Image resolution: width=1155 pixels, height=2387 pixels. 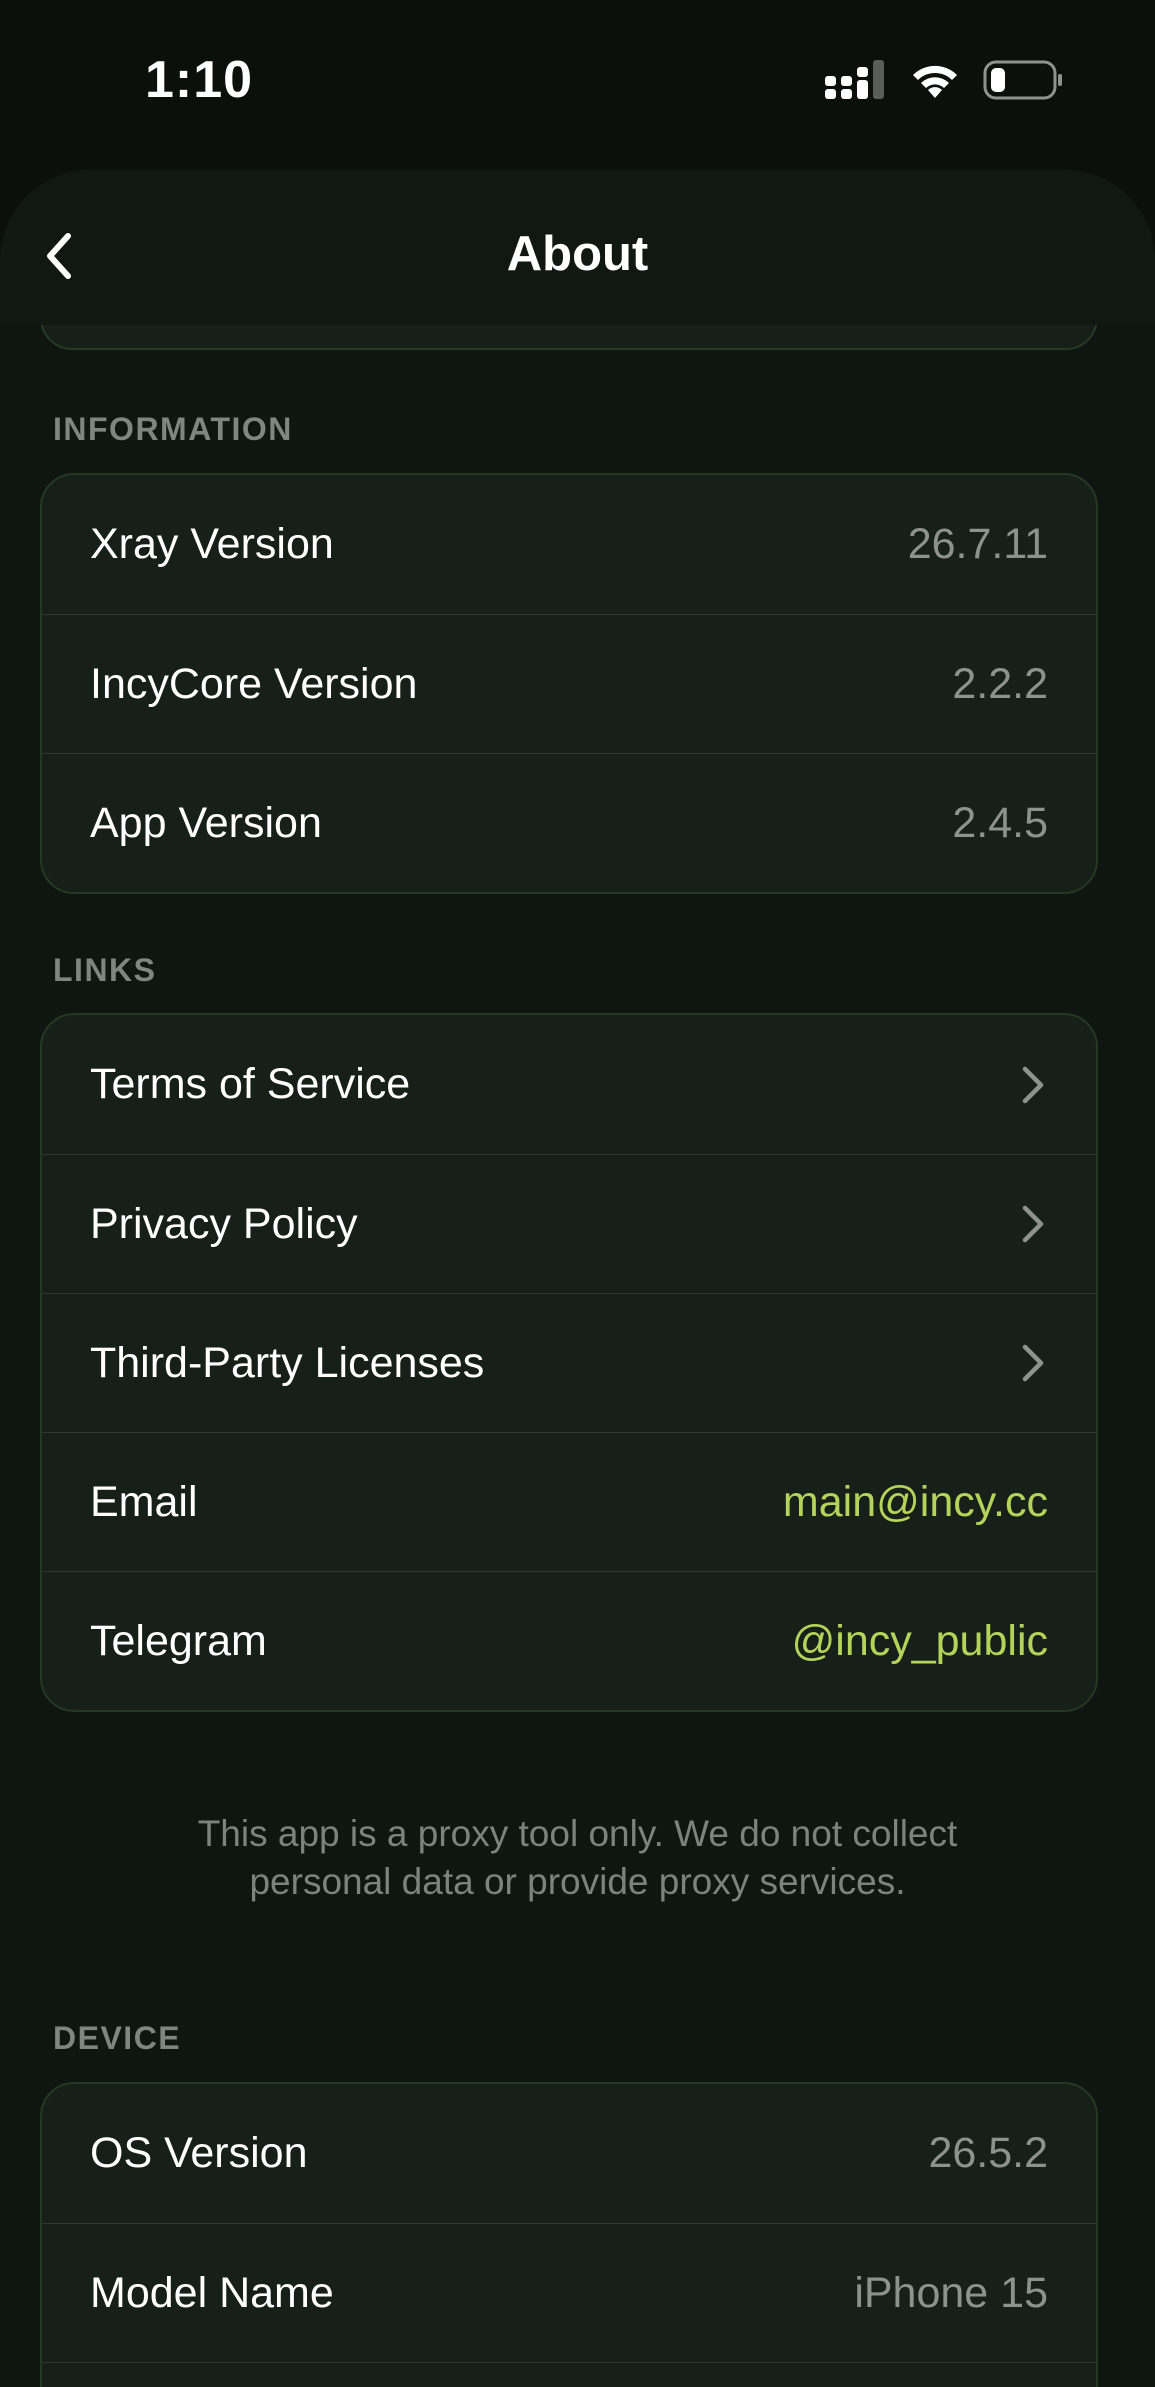 I want to click on row-label: IncyCore Version, so click(x=254, y=683).